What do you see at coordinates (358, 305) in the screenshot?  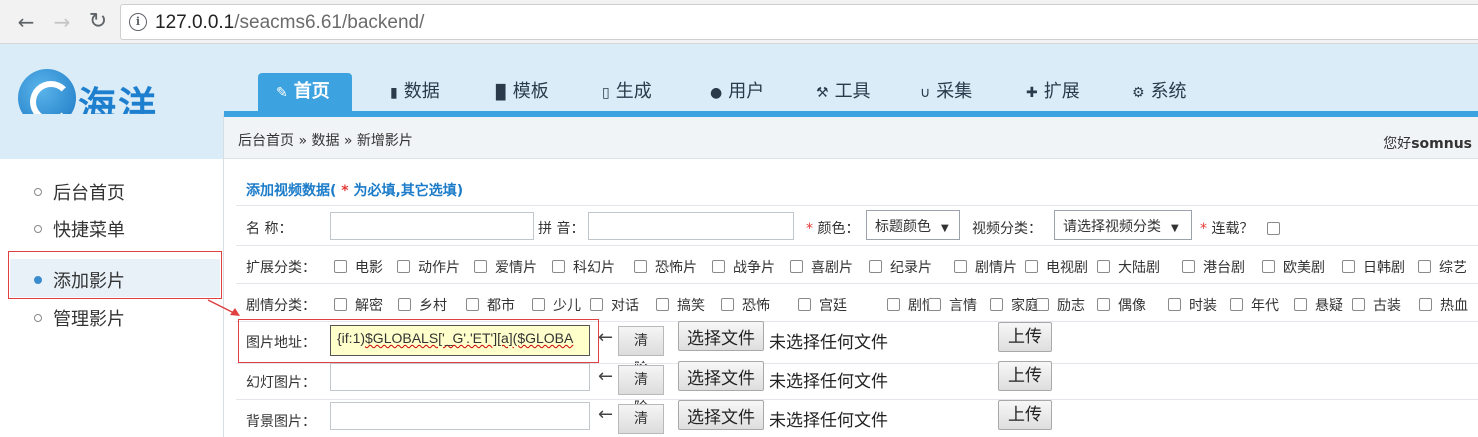 I see `plot-option: 解密` at bounding box center [358, 305].